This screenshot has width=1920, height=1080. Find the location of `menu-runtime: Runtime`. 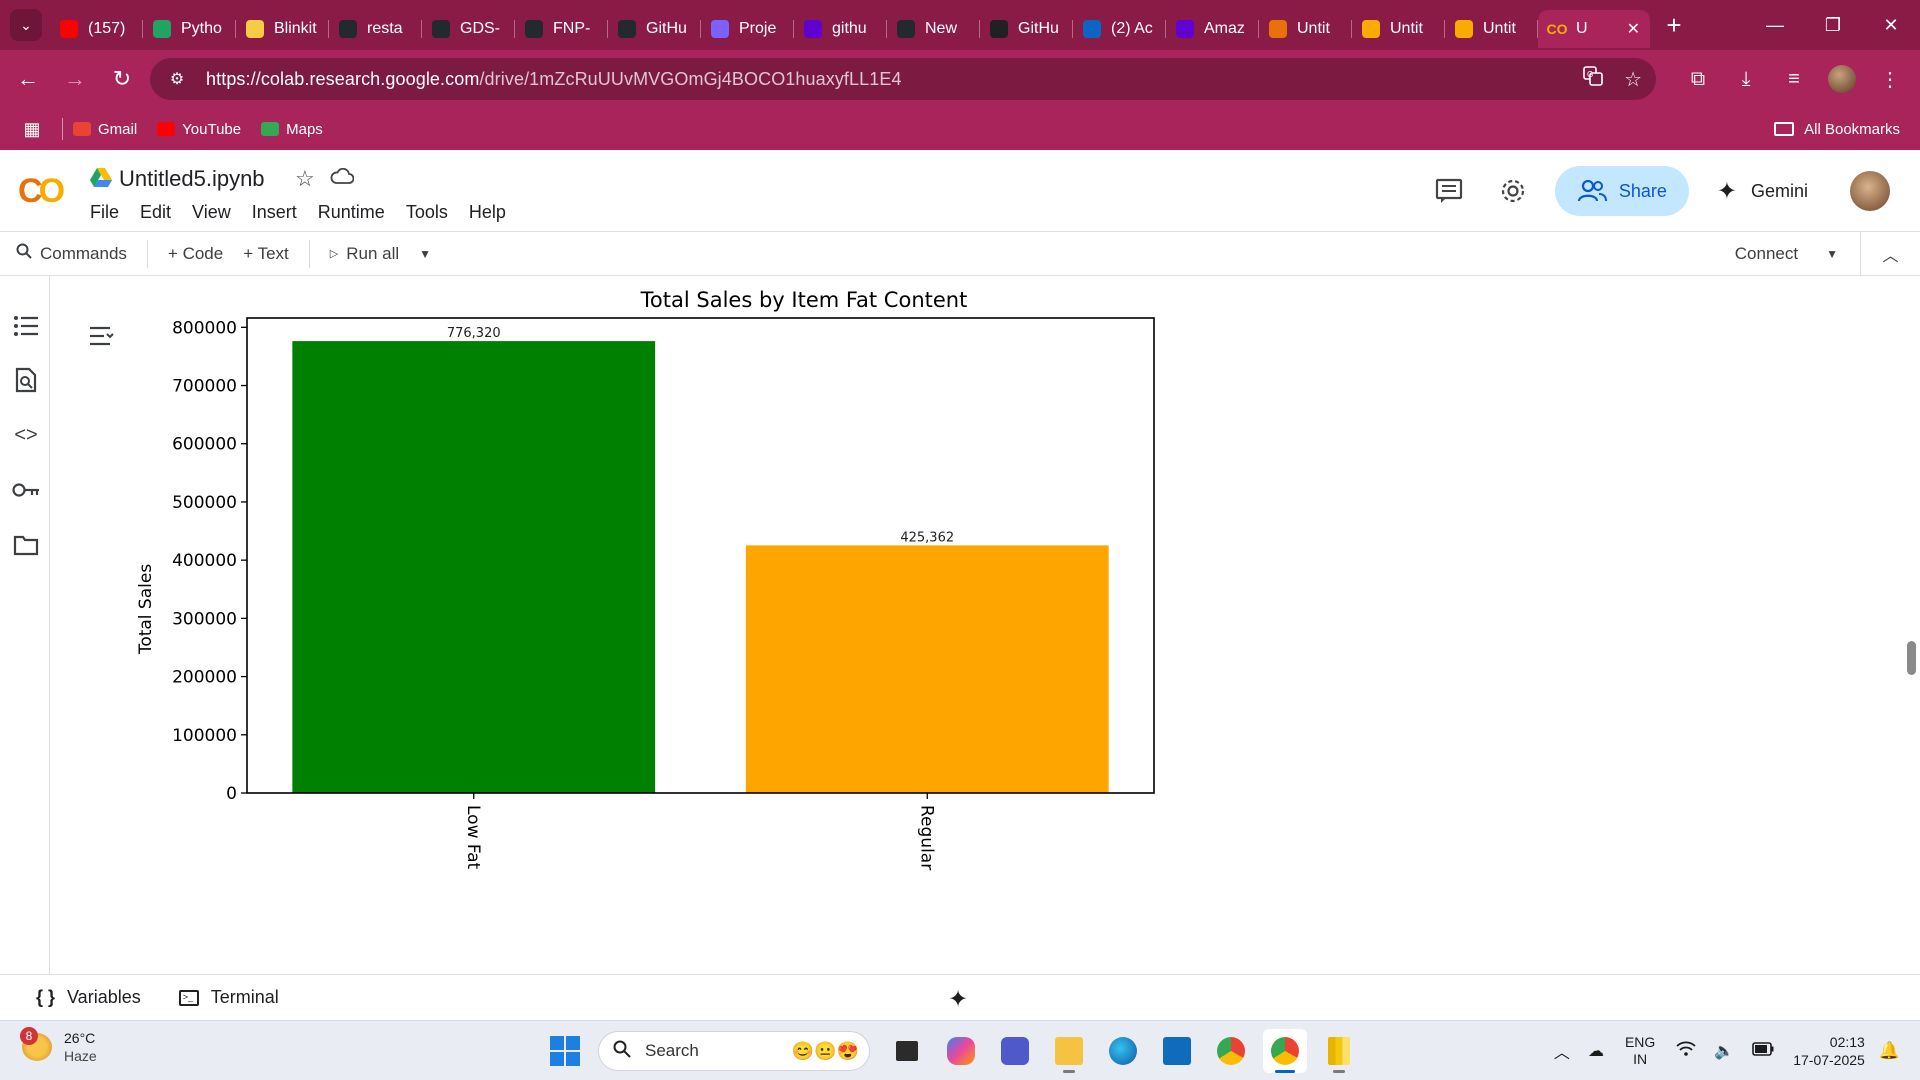

menu-runtime: Runtime is located at coordinates (351, 212).